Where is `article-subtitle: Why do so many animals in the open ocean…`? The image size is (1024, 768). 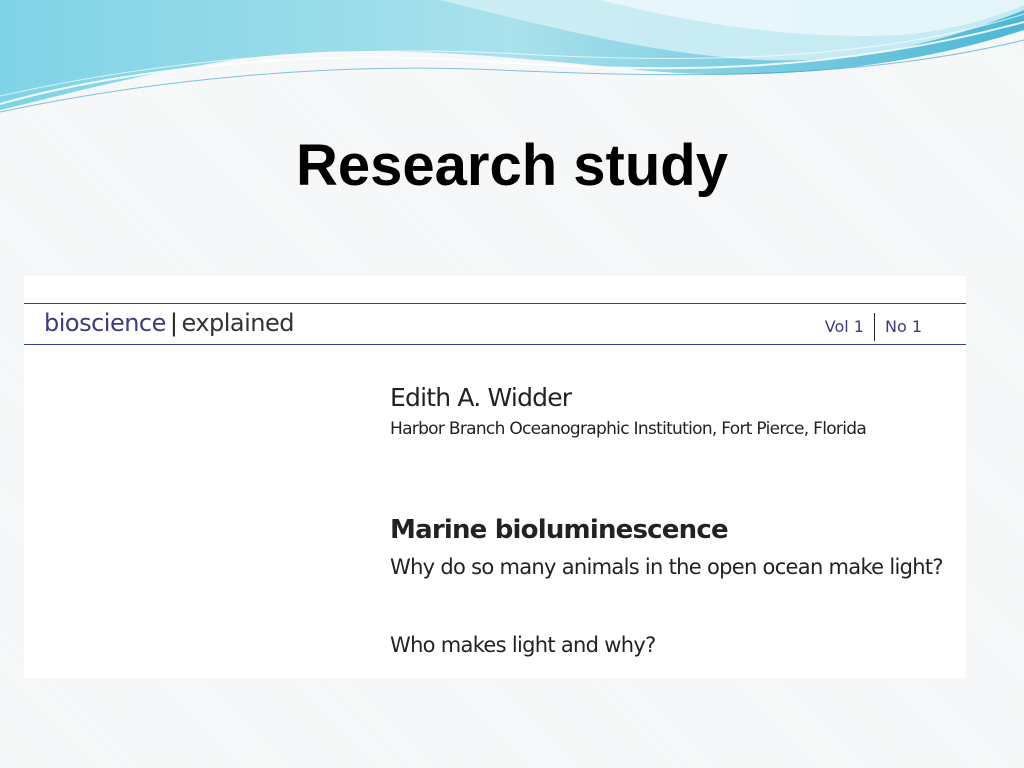
article-subtitle: Why do so many animals in the open ocean… is located at coordinates (667, 567).